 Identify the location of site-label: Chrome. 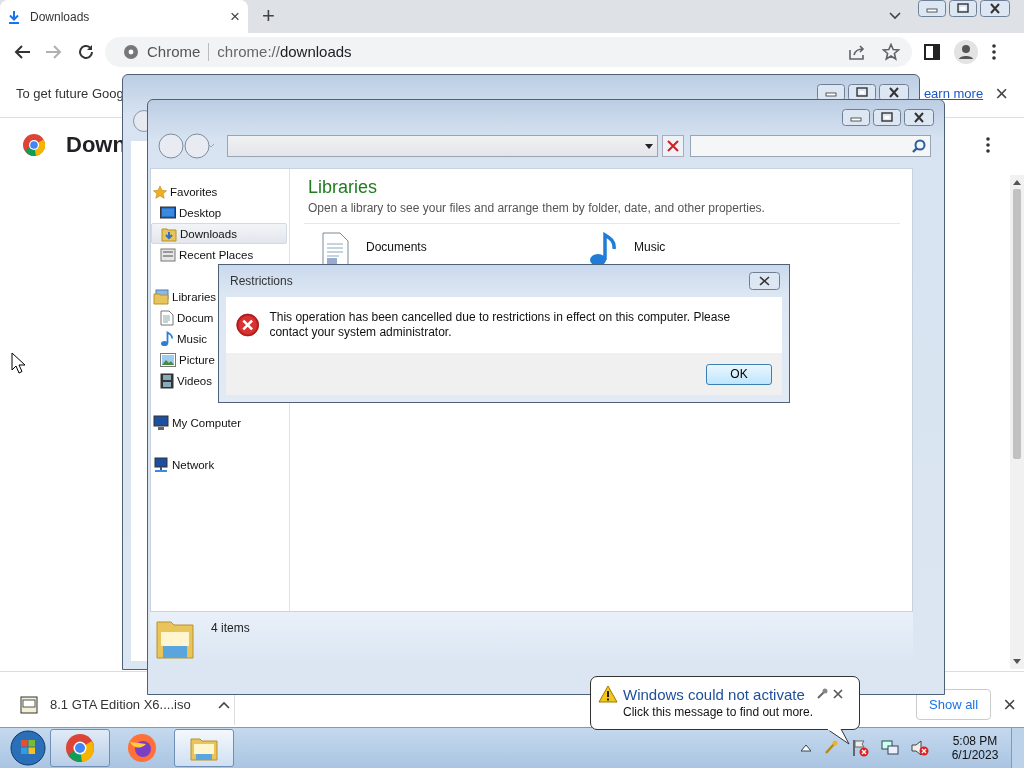
(174, 51).